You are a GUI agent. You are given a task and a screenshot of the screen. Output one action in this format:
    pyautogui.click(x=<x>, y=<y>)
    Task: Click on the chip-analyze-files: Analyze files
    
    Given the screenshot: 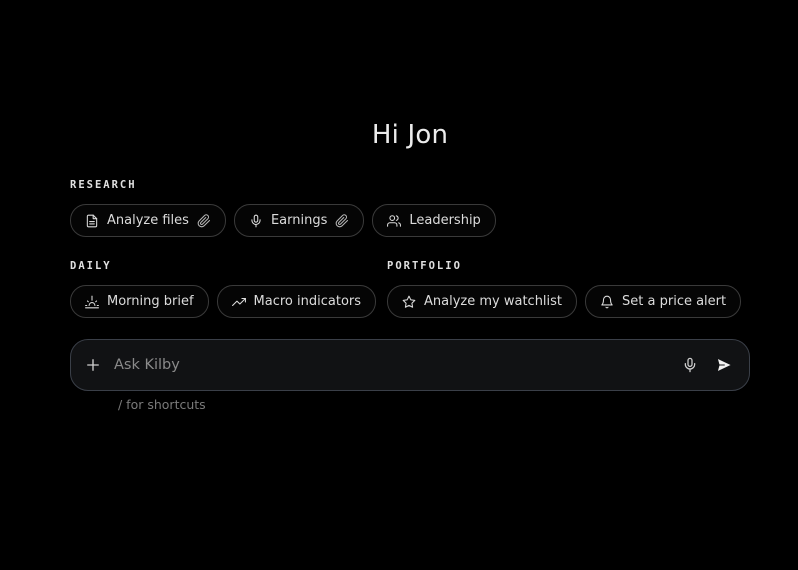 What is the action you would take?
    pyautogui.click(x=148, y=220)
    